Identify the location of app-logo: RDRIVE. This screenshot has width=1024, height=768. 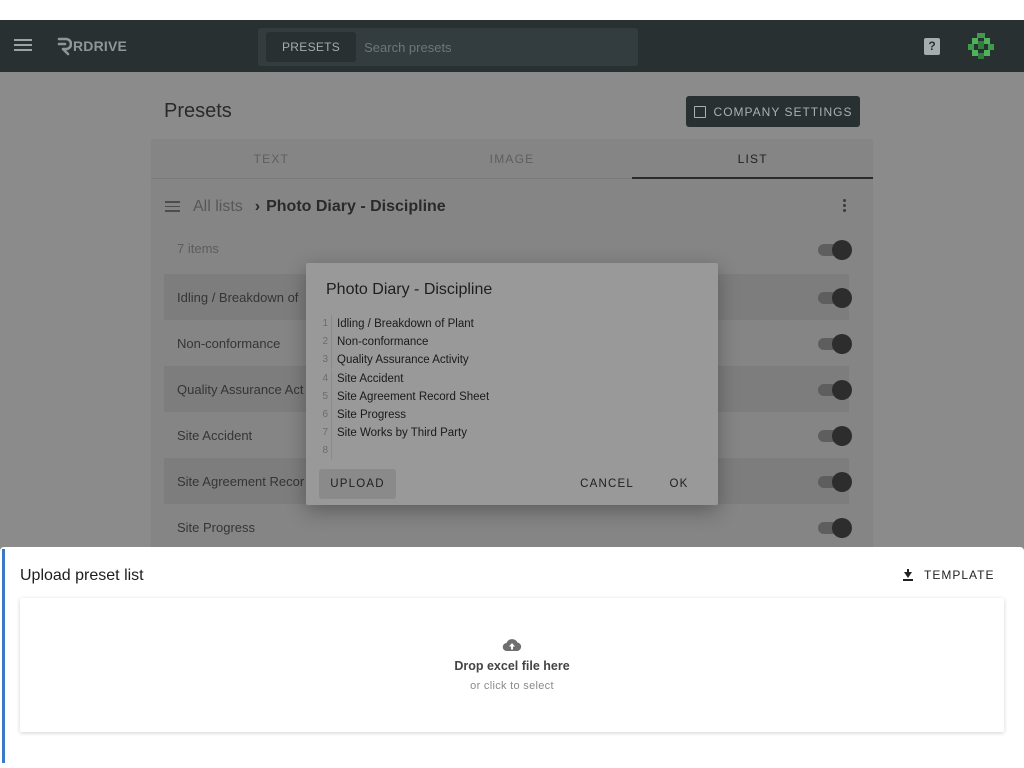
(91, 46).